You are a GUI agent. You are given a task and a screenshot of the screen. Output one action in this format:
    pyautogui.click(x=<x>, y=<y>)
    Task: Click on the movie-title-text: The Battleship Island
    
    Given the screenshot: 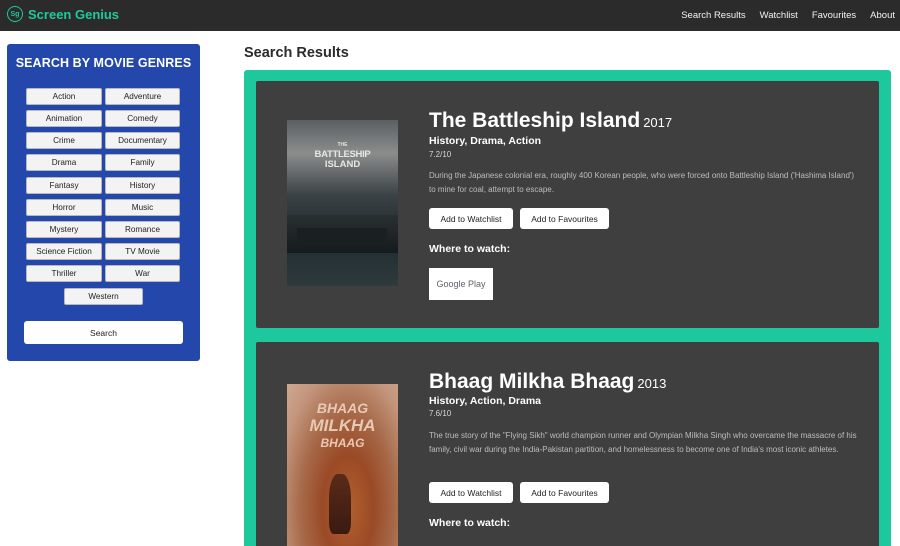 What is the action you would take?
    pyautogui.click(x=535, y=120)
    